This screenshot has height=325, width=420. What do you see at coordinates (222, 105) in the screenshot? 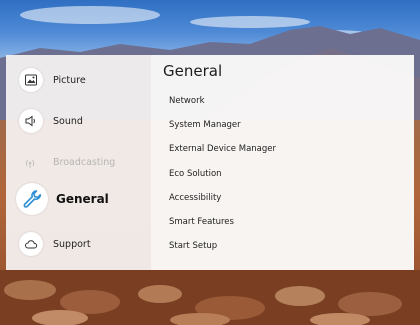
I see `list-item-network: Network` at bounding box center [222, 105].